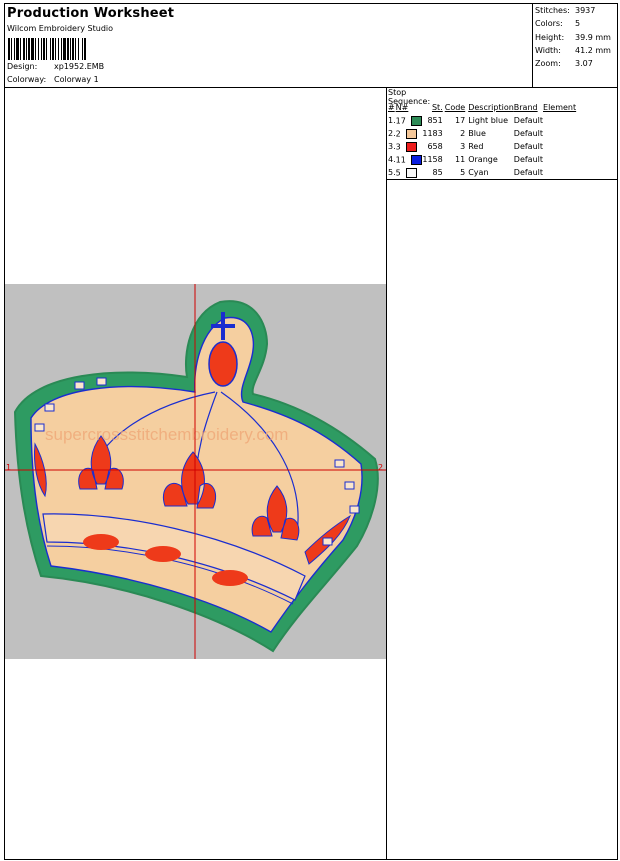  Describe the element at coordinates (552, 10) in the screenshot. I see `stat-label: Stitches:` at that location.